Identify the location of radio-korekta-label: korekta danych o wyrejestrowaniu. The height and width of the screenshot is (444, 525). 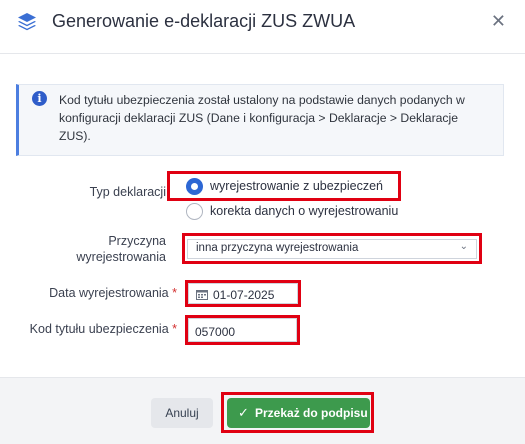
(304, 211).